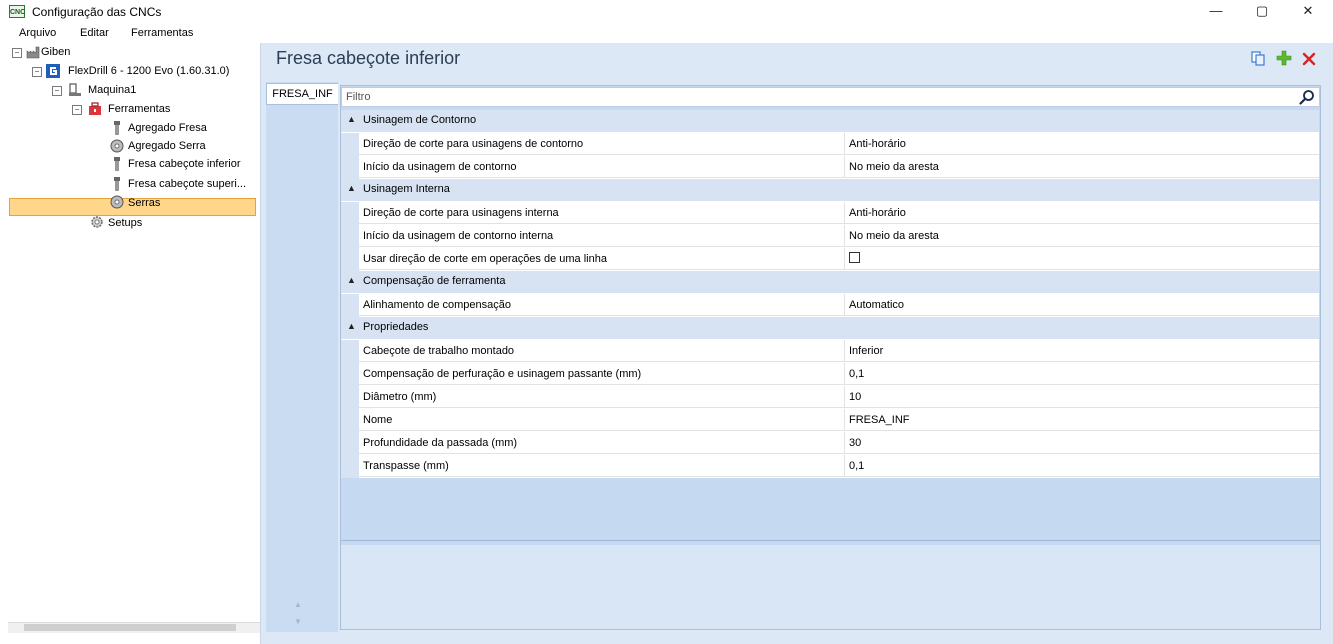  I want to click on menu-ferramentas: Ferramentas, so click(162, 33).